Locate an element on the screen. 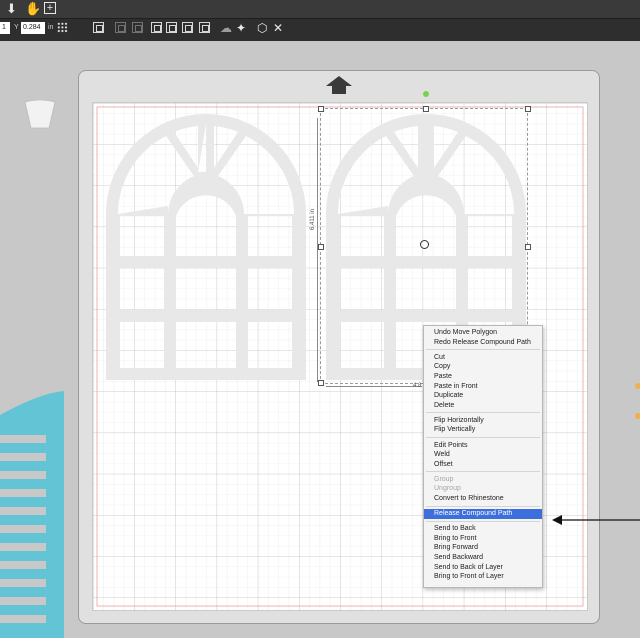  group-icon is located at coordinates (120, 27).